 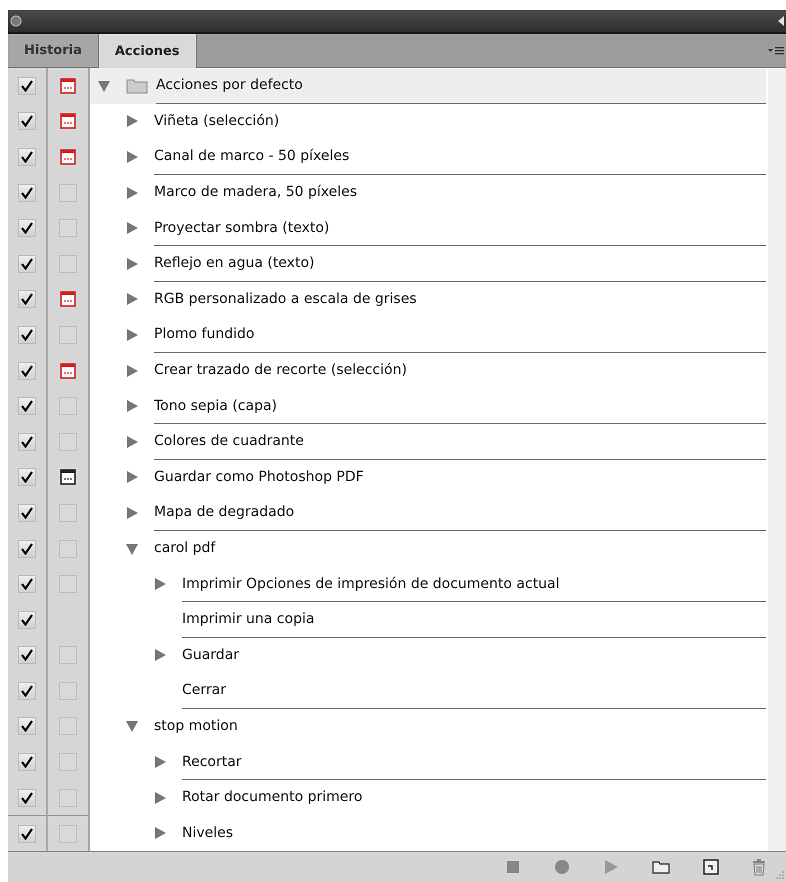 What do you see at coordinates (513, 867) in the screenshot?
I see `stop-icon` at bounding box center [513, 867].